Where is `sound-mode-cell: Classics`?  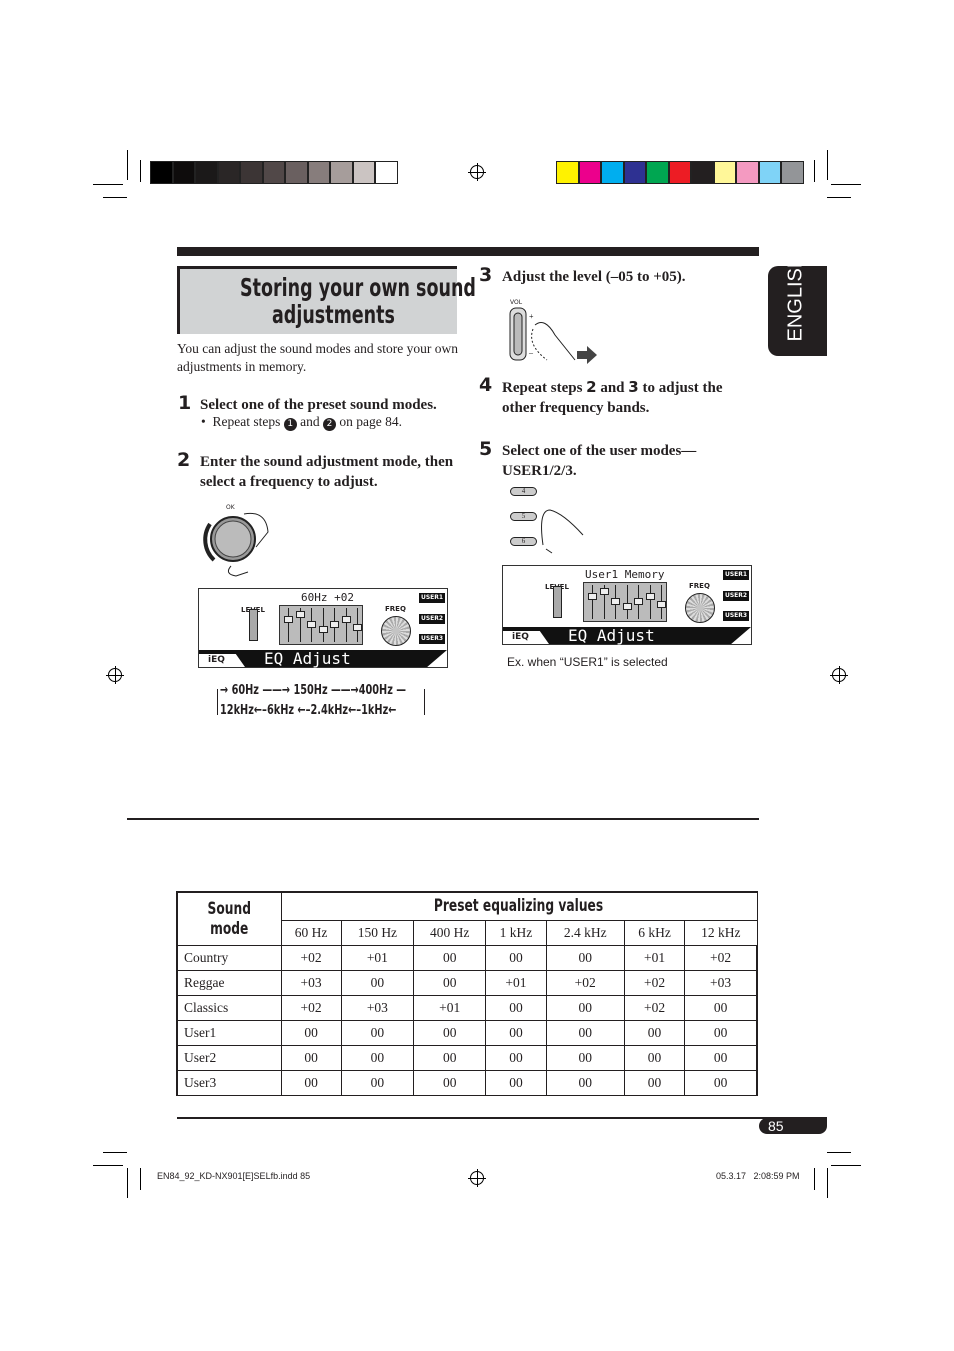 sound-mode-cell: Classics is located at coordinates (229, 1007).